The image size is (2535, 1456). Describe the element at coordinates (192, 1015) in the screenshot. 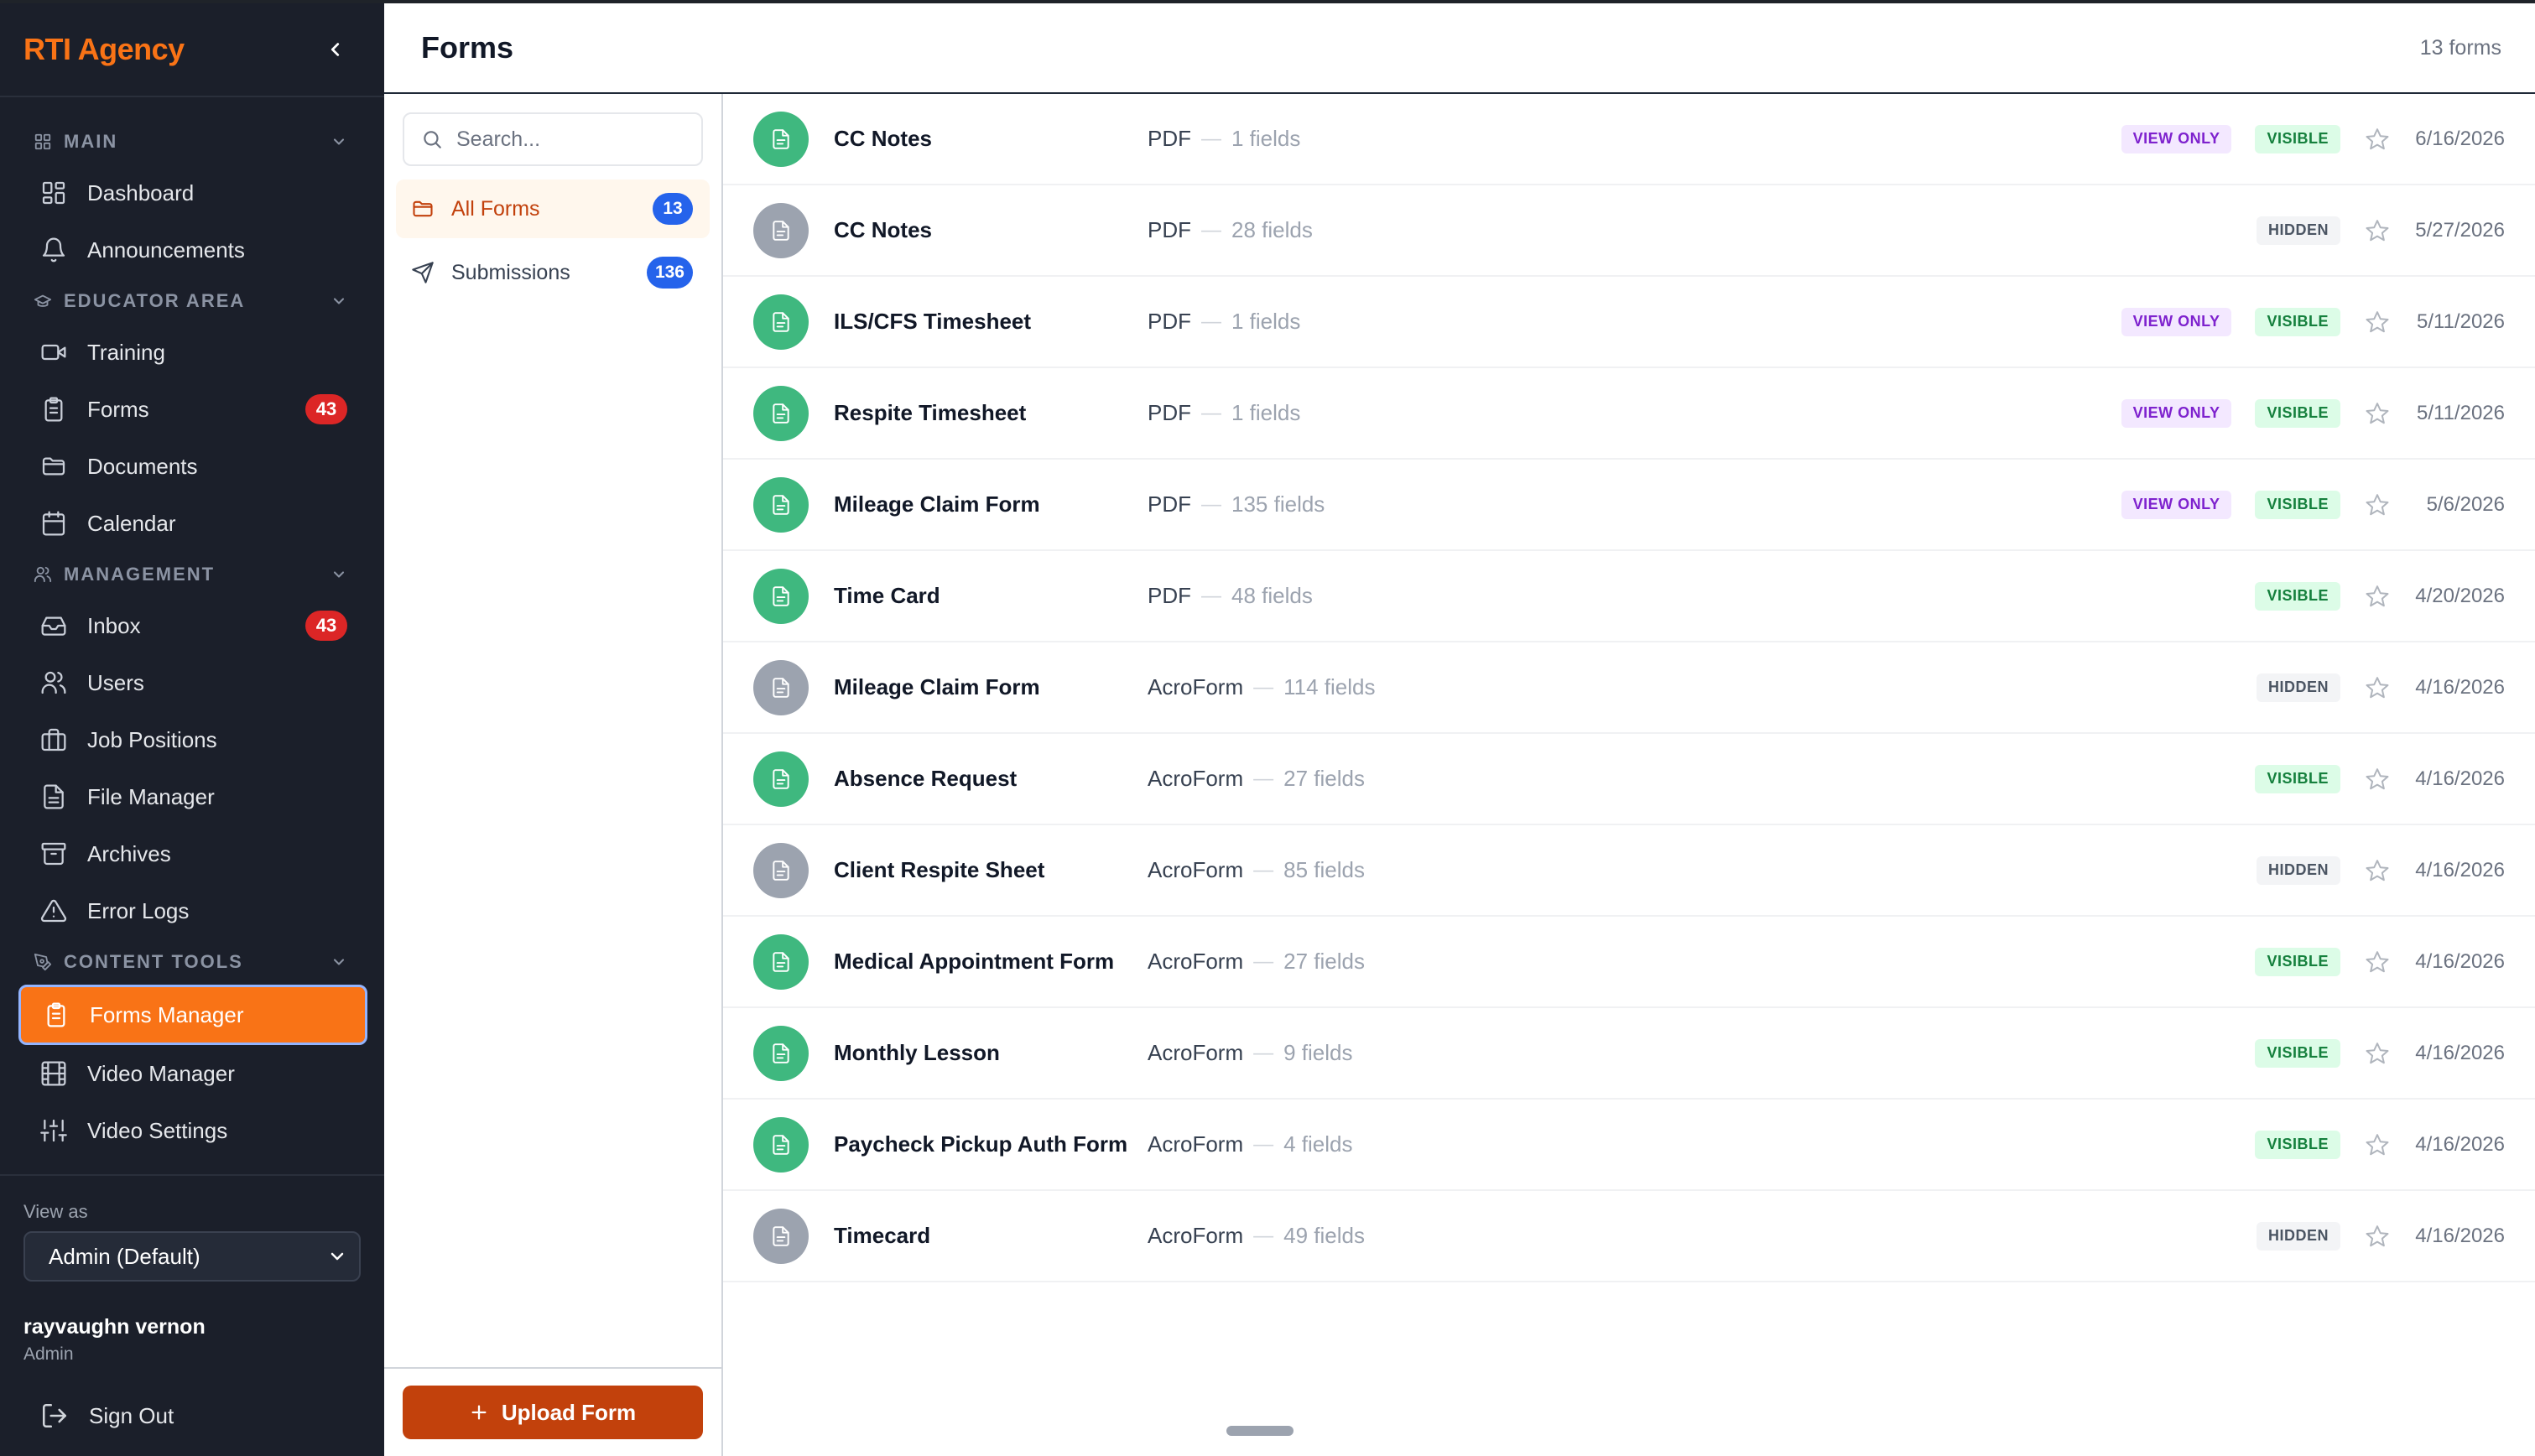

I see `sidebar-item-forms-manager: Forms Manager` at that location.